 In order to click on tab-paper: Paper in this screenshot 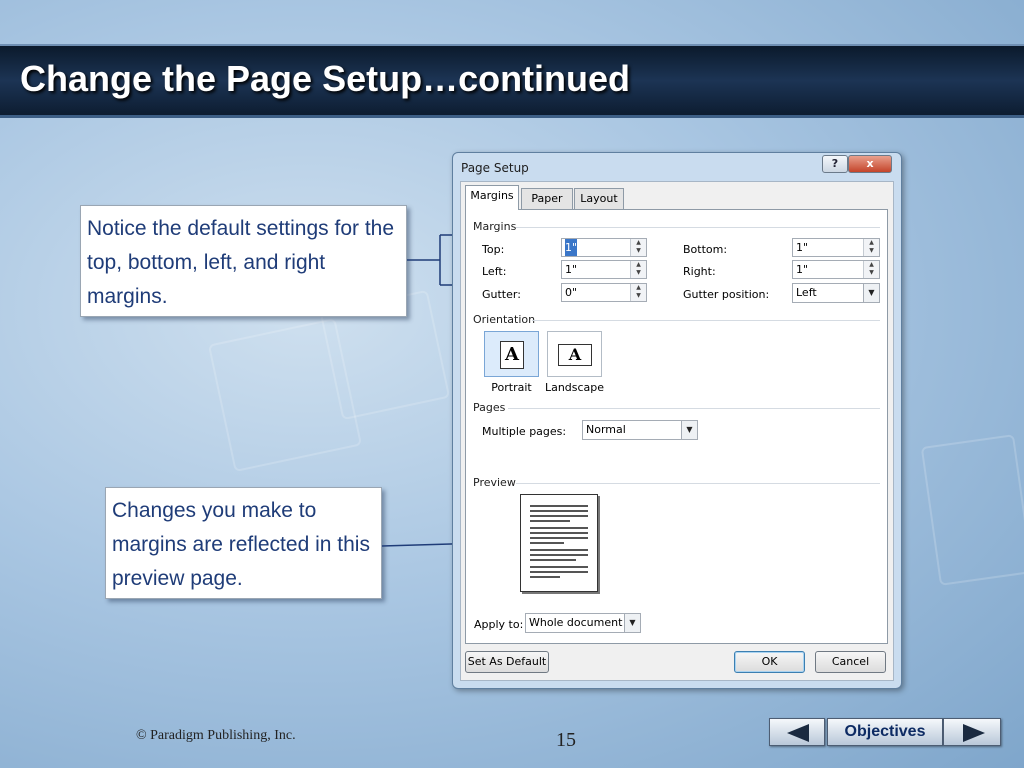, I will do `click(547, 198)`.